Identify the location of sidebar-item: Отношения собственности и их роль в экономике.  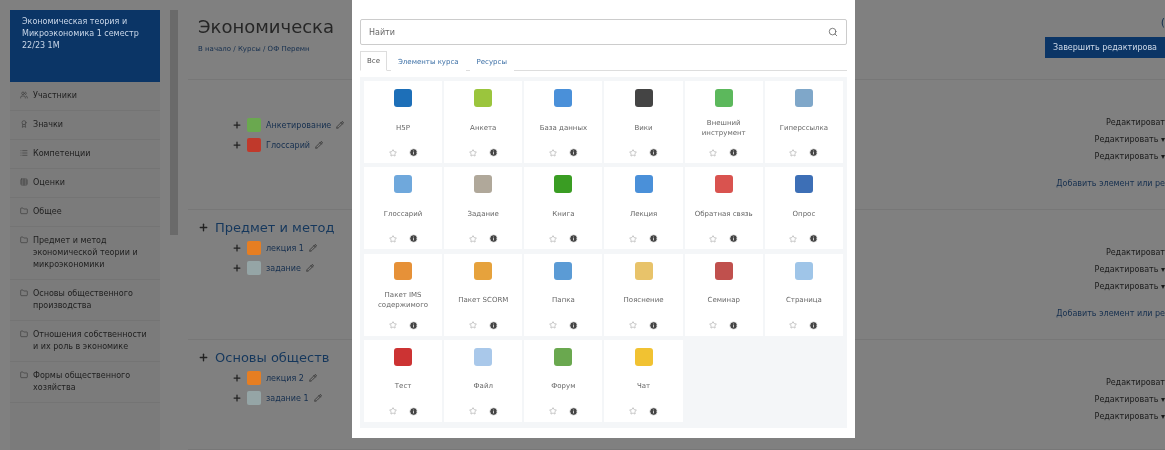
(85, 341).